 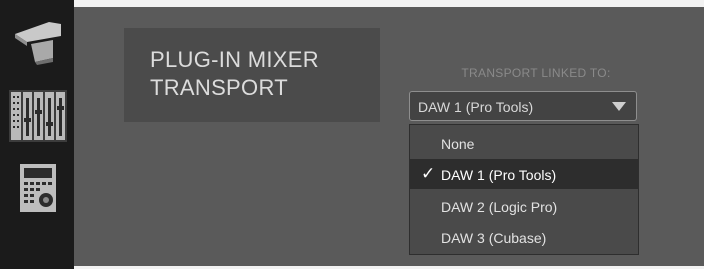 I want to click on section-header: PLUG-IN MIXER TRANSPORT, so click(x=252, y=75).